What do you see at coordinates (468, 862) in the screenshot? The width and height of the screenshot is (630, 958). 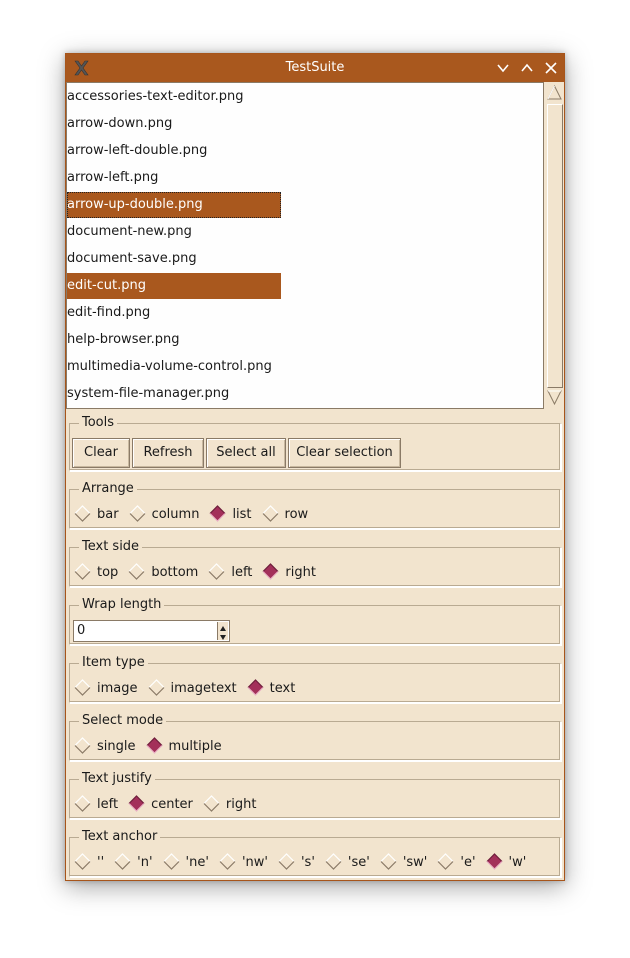 I see `radio-label: 'e'` at bounding box center [468, 862].